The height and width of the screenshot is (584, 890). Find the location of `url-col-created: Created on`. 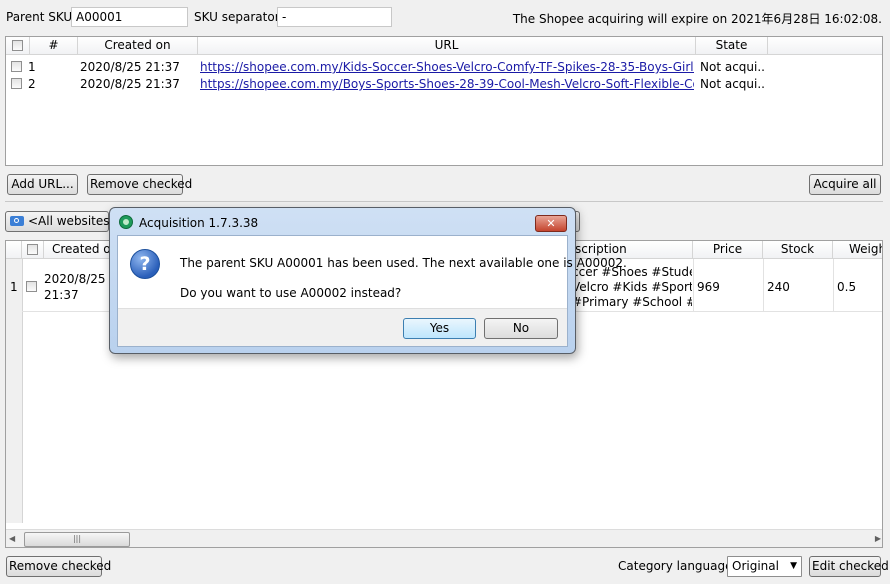

url-col-created: Created on is located at coordinates (138, 46).